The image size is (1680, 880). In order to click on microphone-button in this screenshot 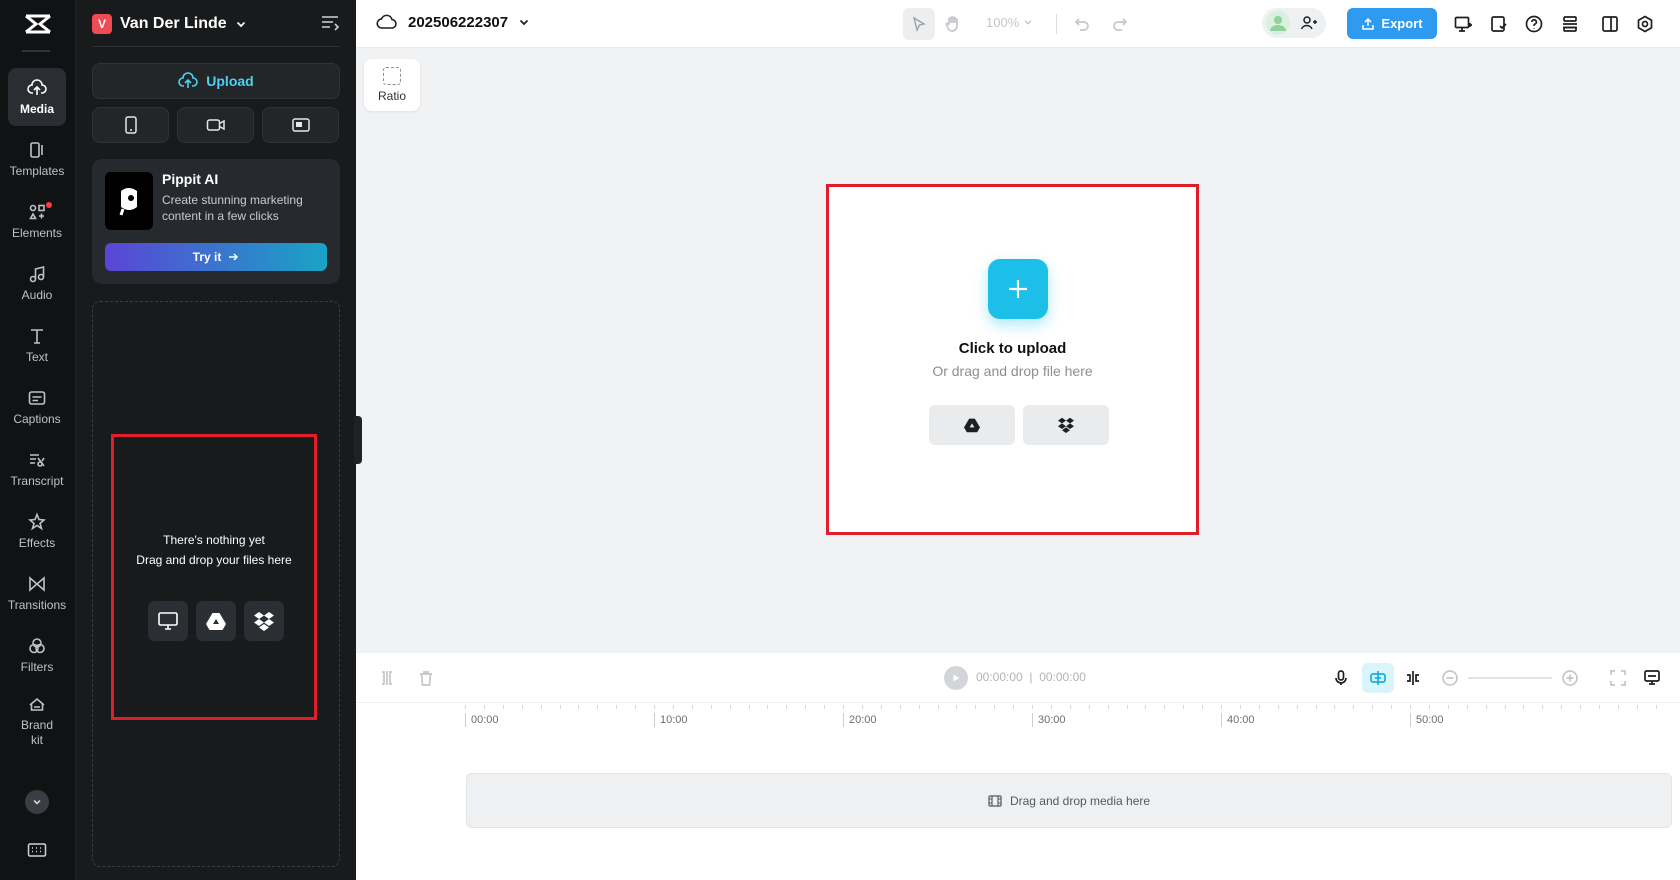, I will do `click(1341, 678)`.